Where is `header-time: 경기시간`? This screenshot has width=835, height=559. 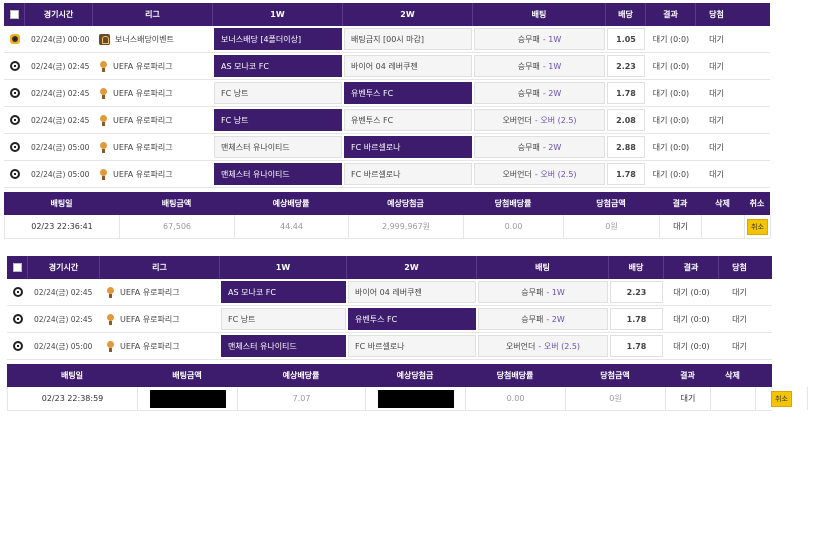 header-time: 경기시간 is located at coordinates (59, 14).